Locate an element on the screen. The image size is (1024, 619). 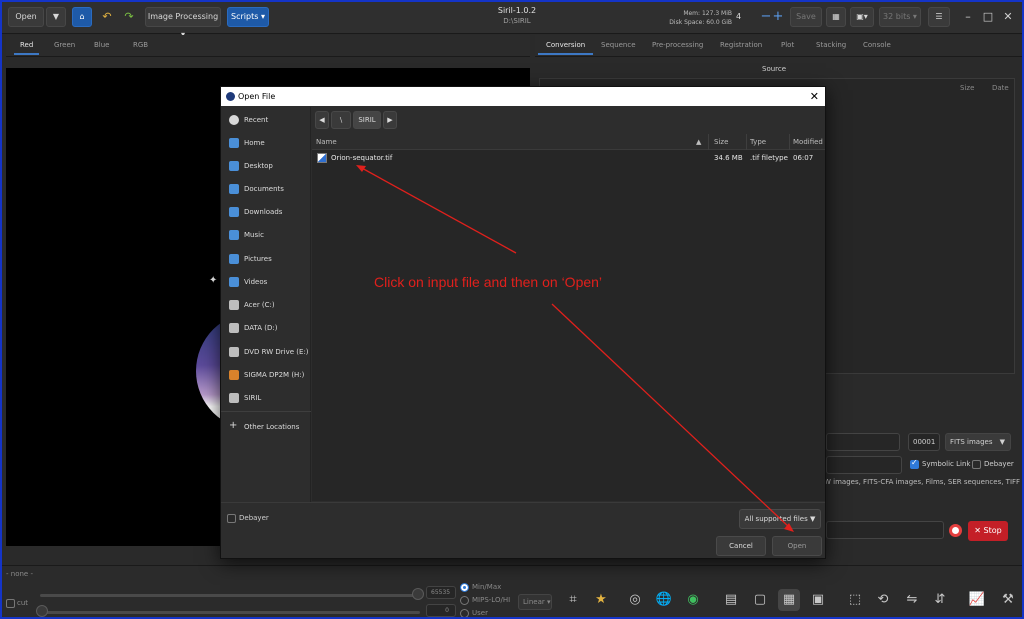
sequence-name-field is located at coordinates (885, 530).